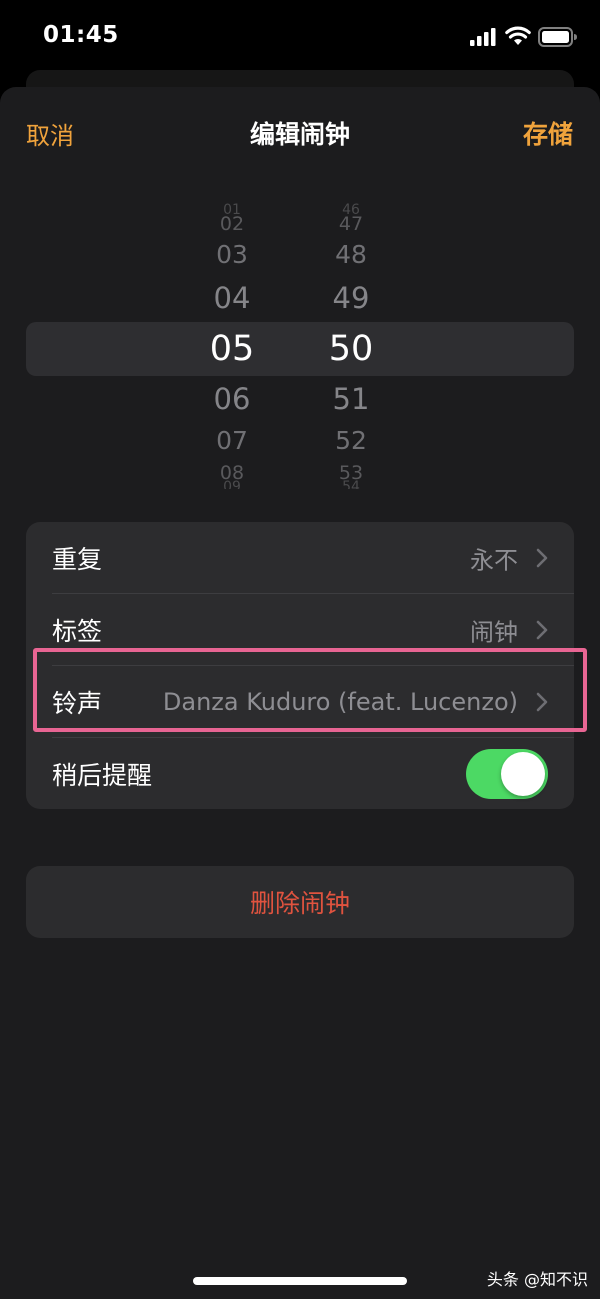  What do you see at coordinates (300, 773) in the screenshot?
I see `snooze-row: 稍后提醒` at bounding box center [300, 773].